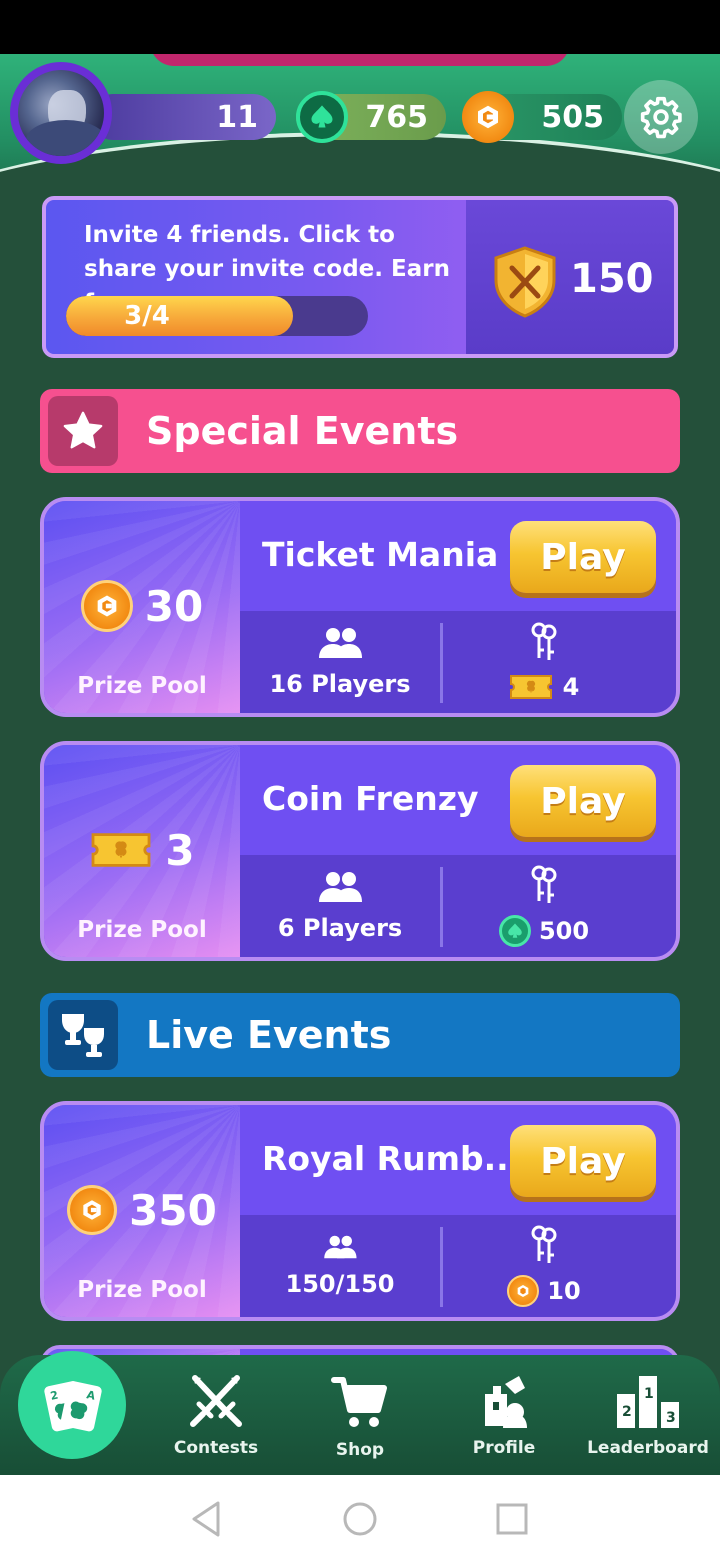  What do you see at coordinates (458, 906) in the screenshot?
I see `event-stats: 6 Players 500` at bounding box center [458, 906].